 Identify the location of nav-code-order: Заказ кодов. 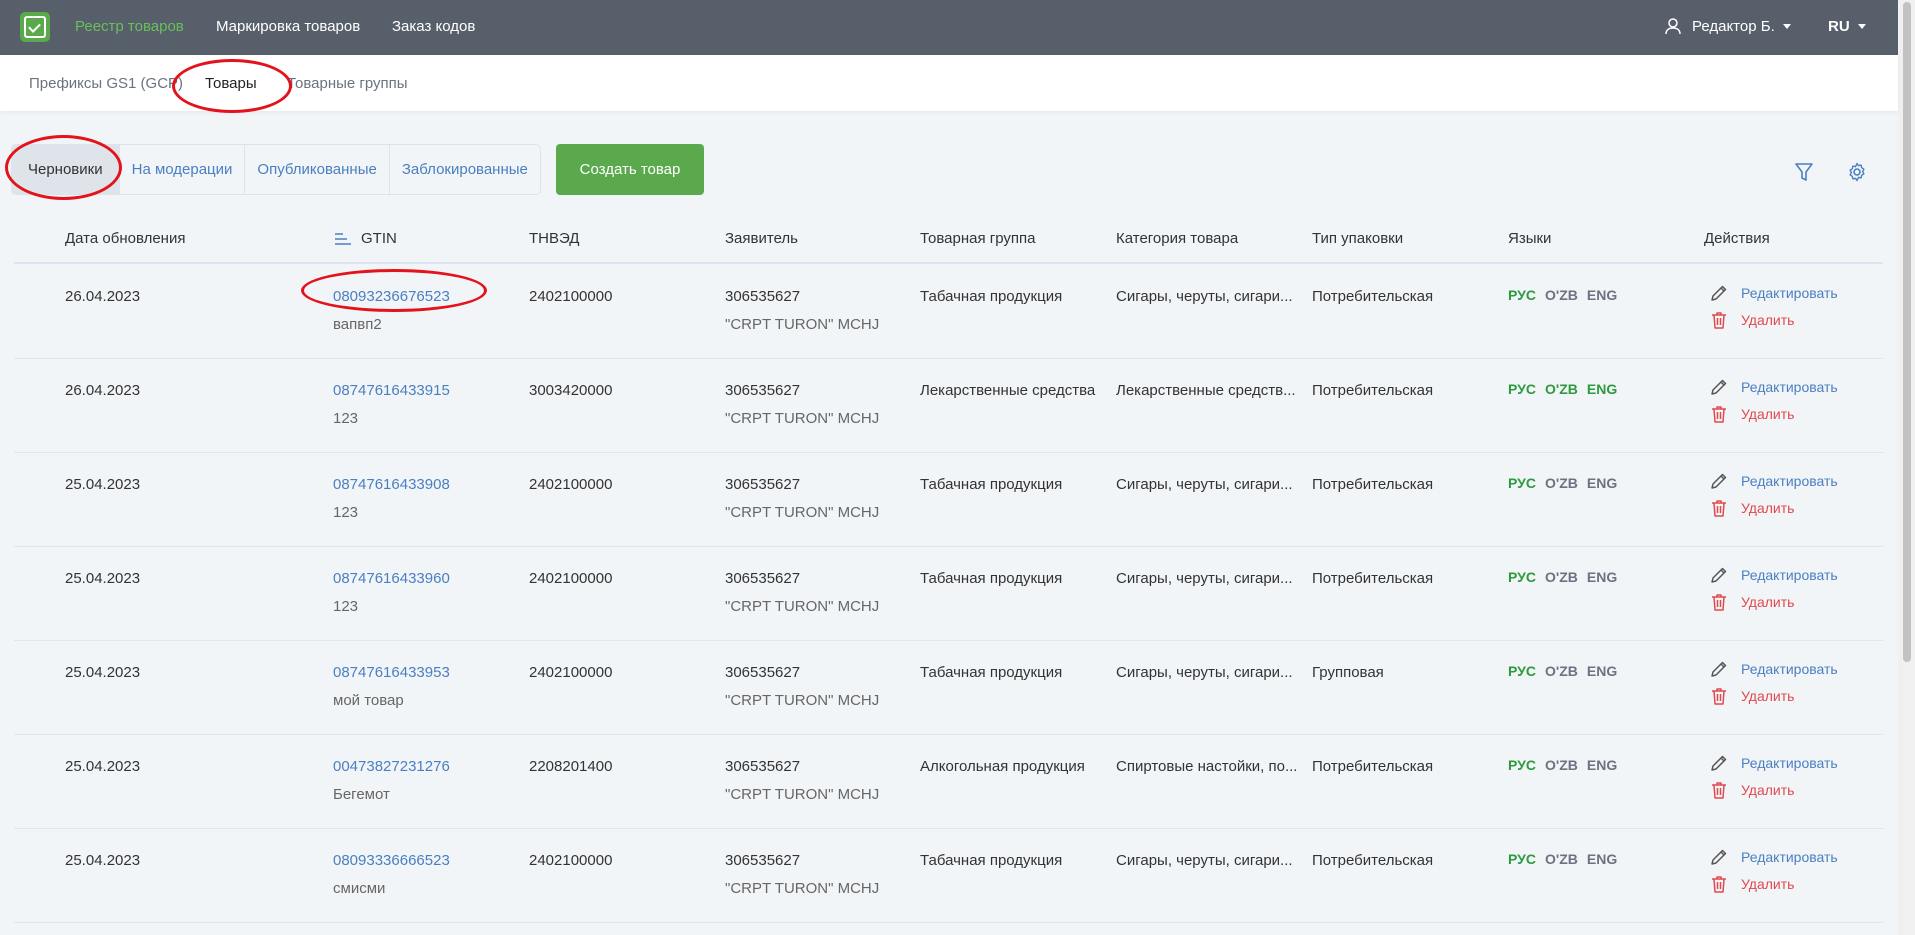
(433, 26).